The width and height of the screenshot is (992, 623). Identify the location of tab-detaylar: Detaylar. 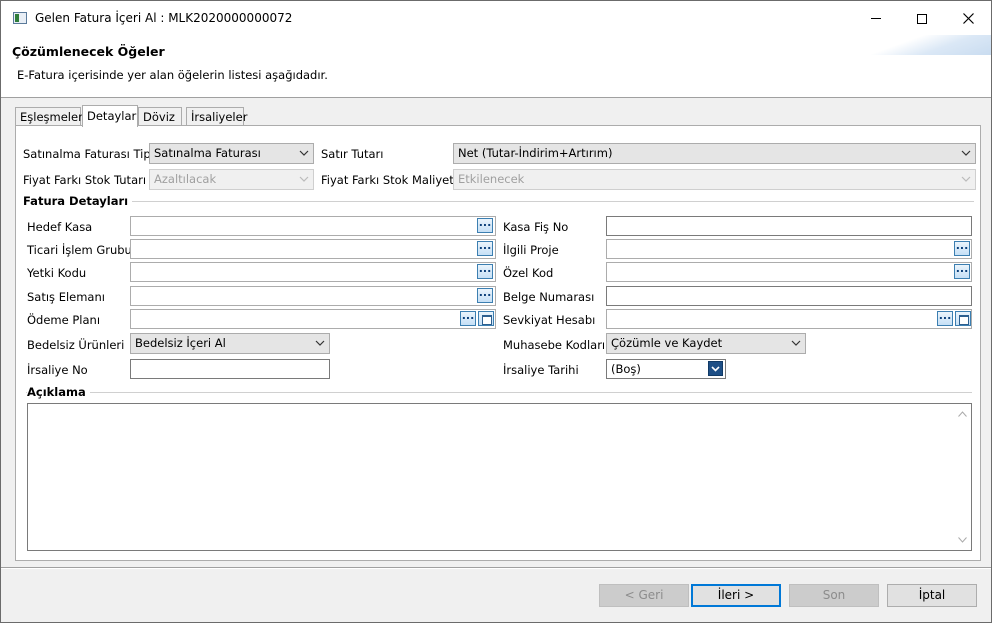
(110, 116).